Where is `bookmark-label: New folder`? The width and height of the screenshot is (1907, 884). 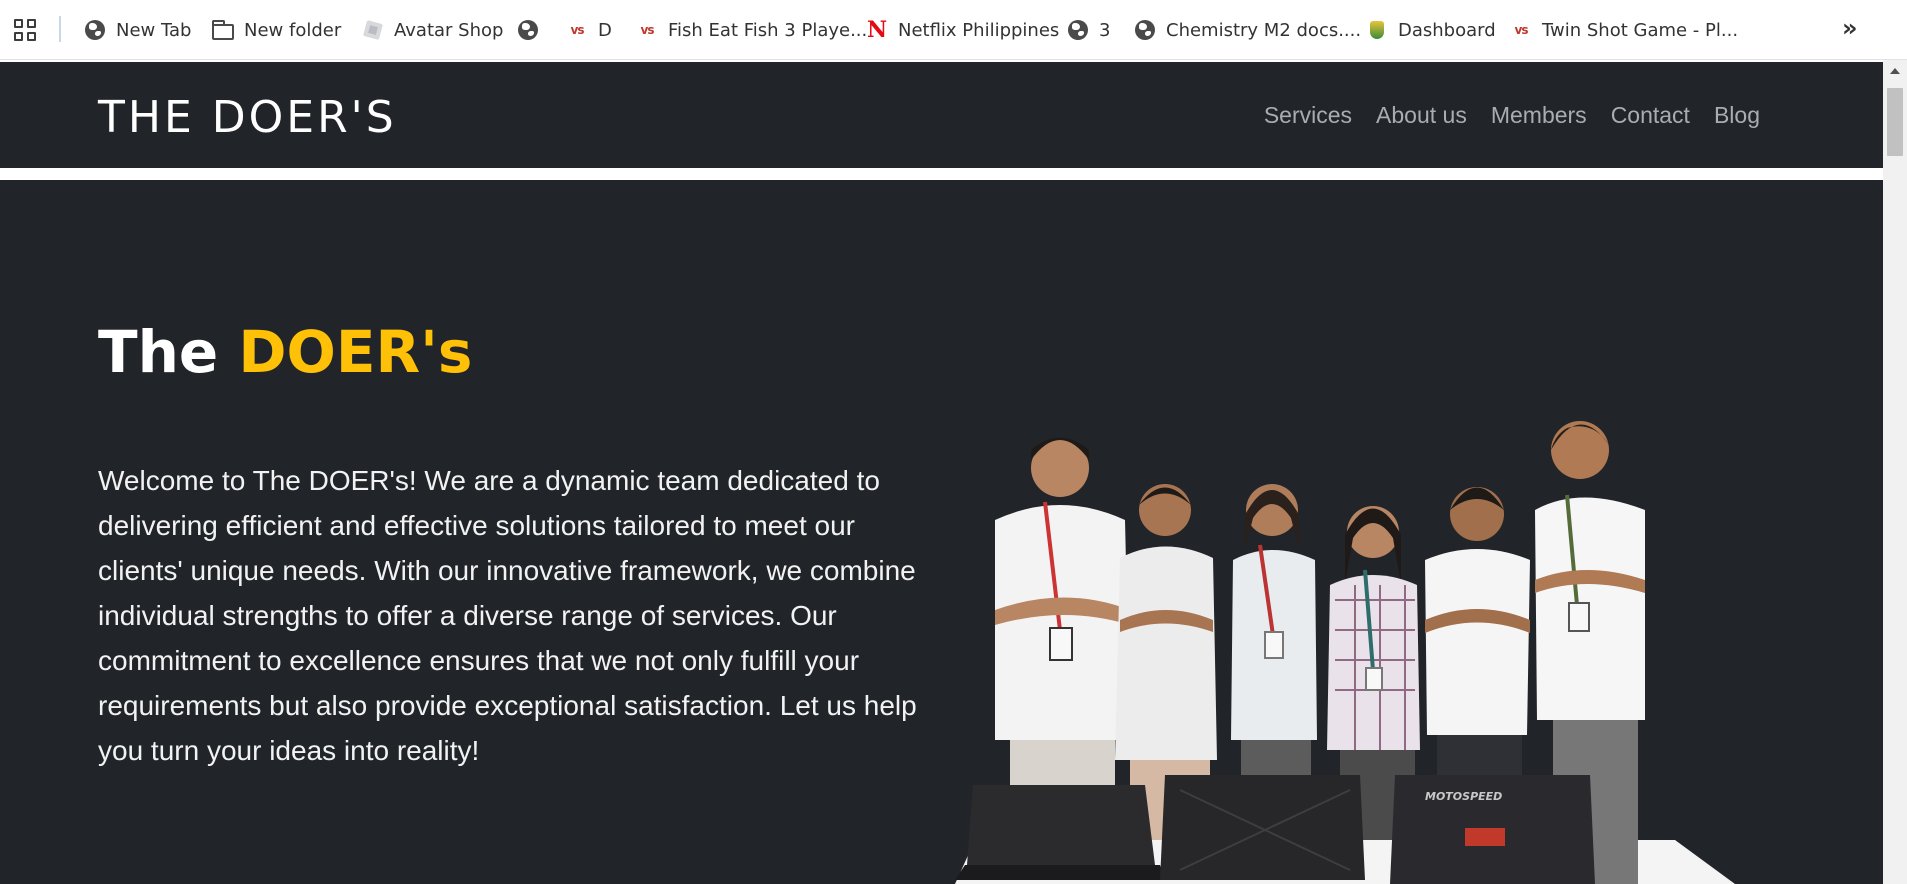
bookmark-label: New folder is located at coordinates (293, 30).